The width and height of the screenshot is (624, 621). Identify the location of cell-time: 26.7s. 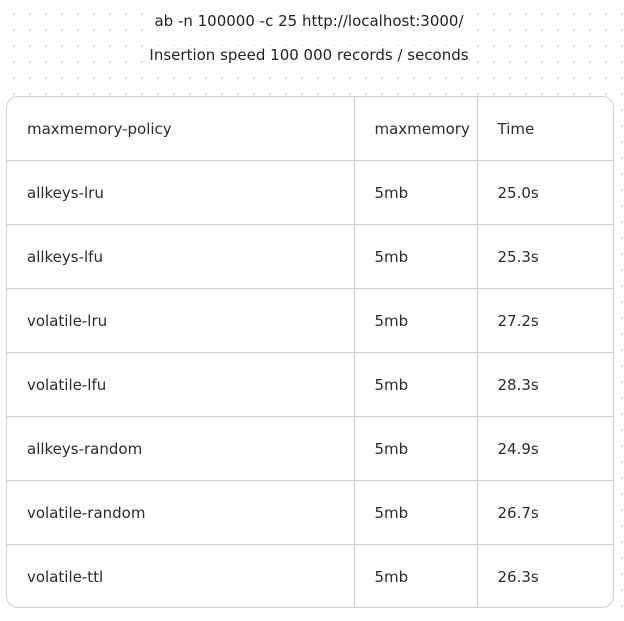
(544, 512).